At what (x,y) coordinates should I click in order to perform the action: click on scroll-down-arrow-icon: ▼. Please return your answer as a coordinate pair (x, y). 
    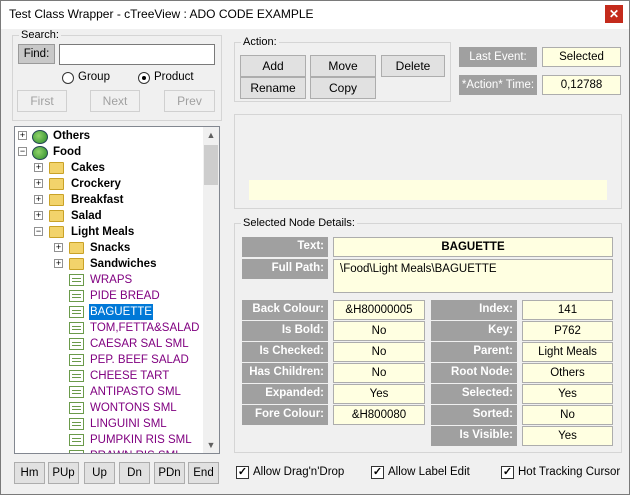
    Looking at the image, I should click on (211, 445).